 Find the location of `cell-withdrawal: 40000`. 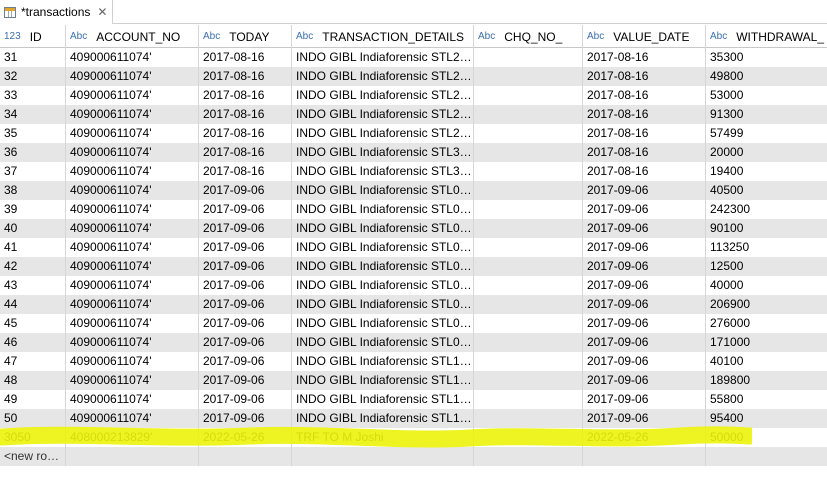

cell-withdrawal: 40000 is located at coordinates (766, 285).